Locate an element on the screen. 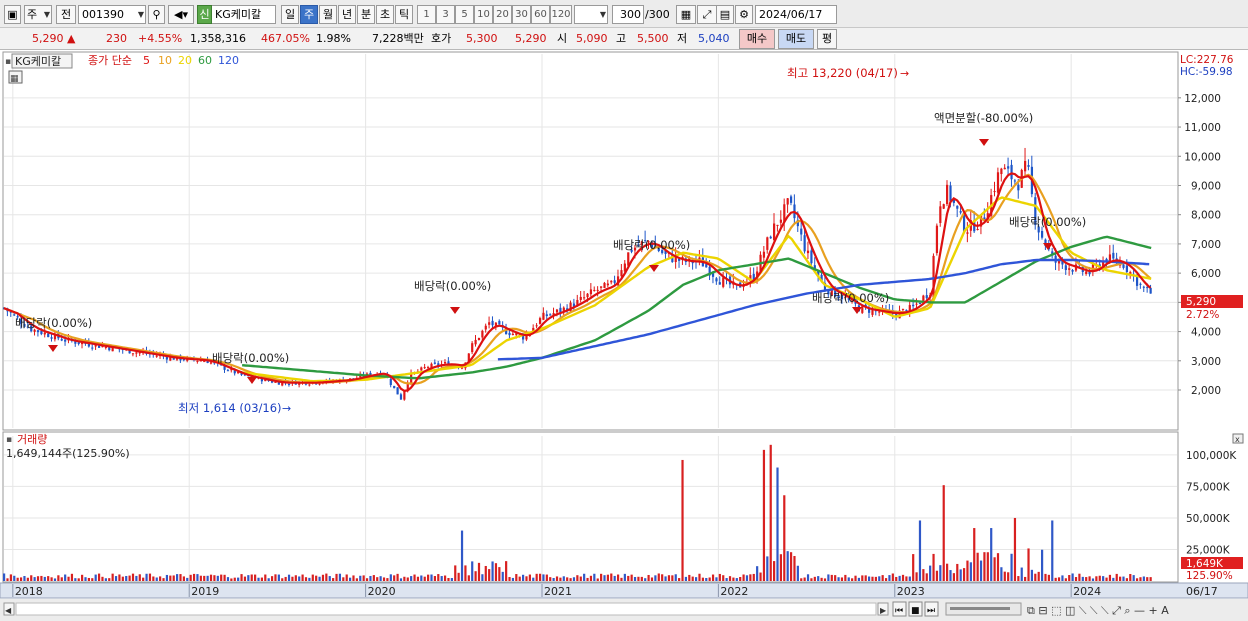 This screenshot has height=621, width=1248. buy-button: 매수 is located at coordinates (757, 39).